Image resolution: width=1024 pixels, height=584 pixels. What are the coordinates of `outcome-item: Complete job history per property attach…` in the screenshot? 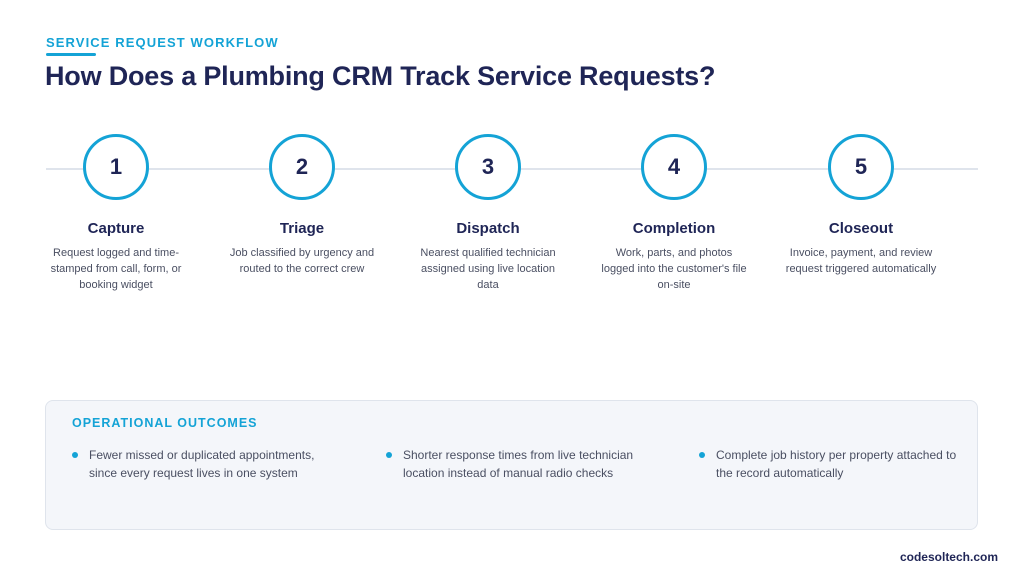 It's located at (834, 464).